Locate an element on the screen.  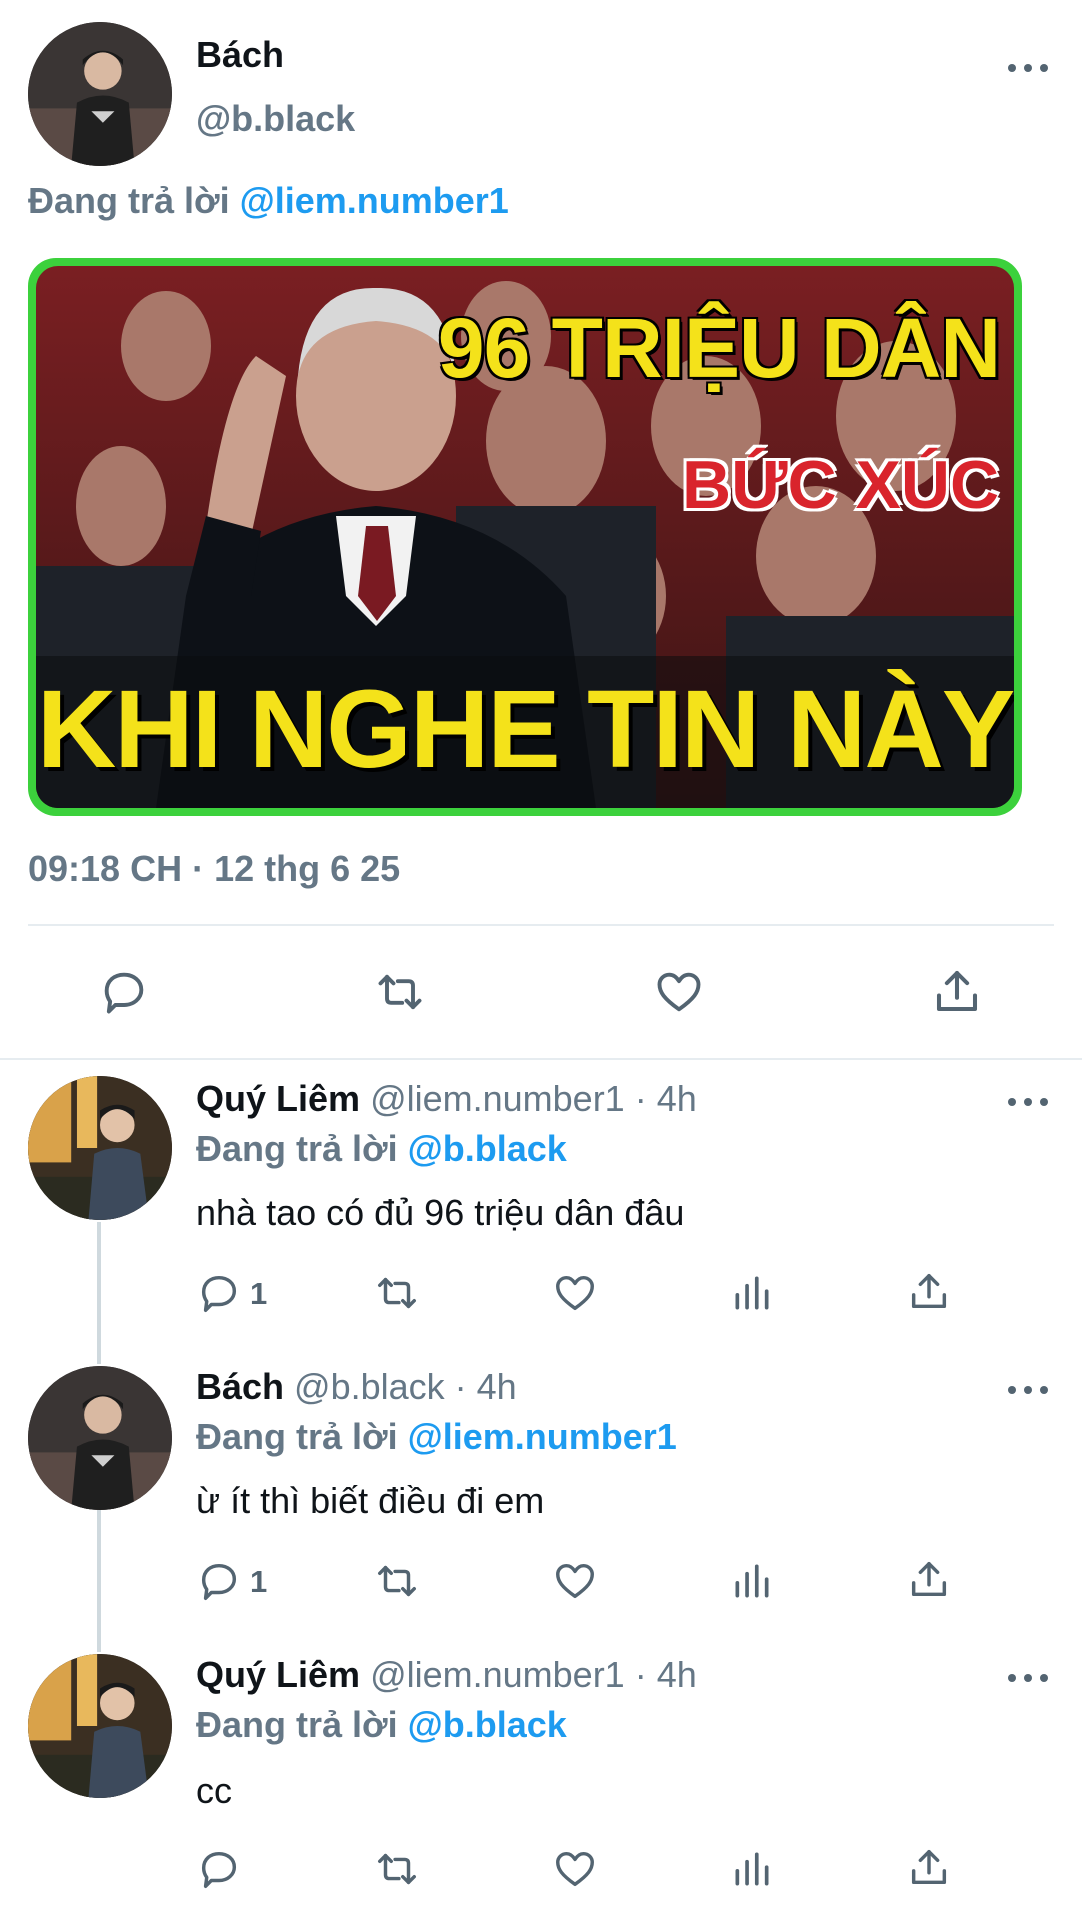
reply-text: nhà tao có đủ 96 triệu dân đâu is located at coordinates (440, 1212).